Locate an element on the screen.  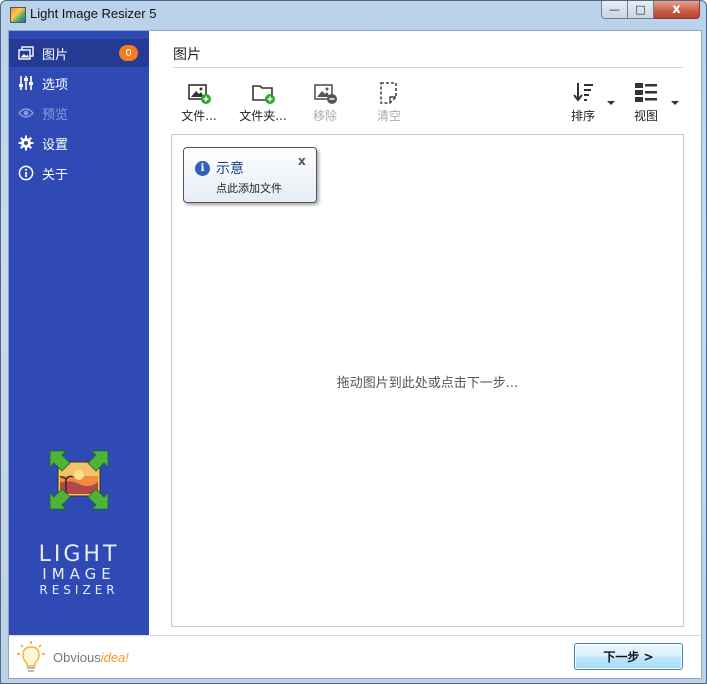
sidebar-item-label: 图片 is located at coordinates (55, 55).